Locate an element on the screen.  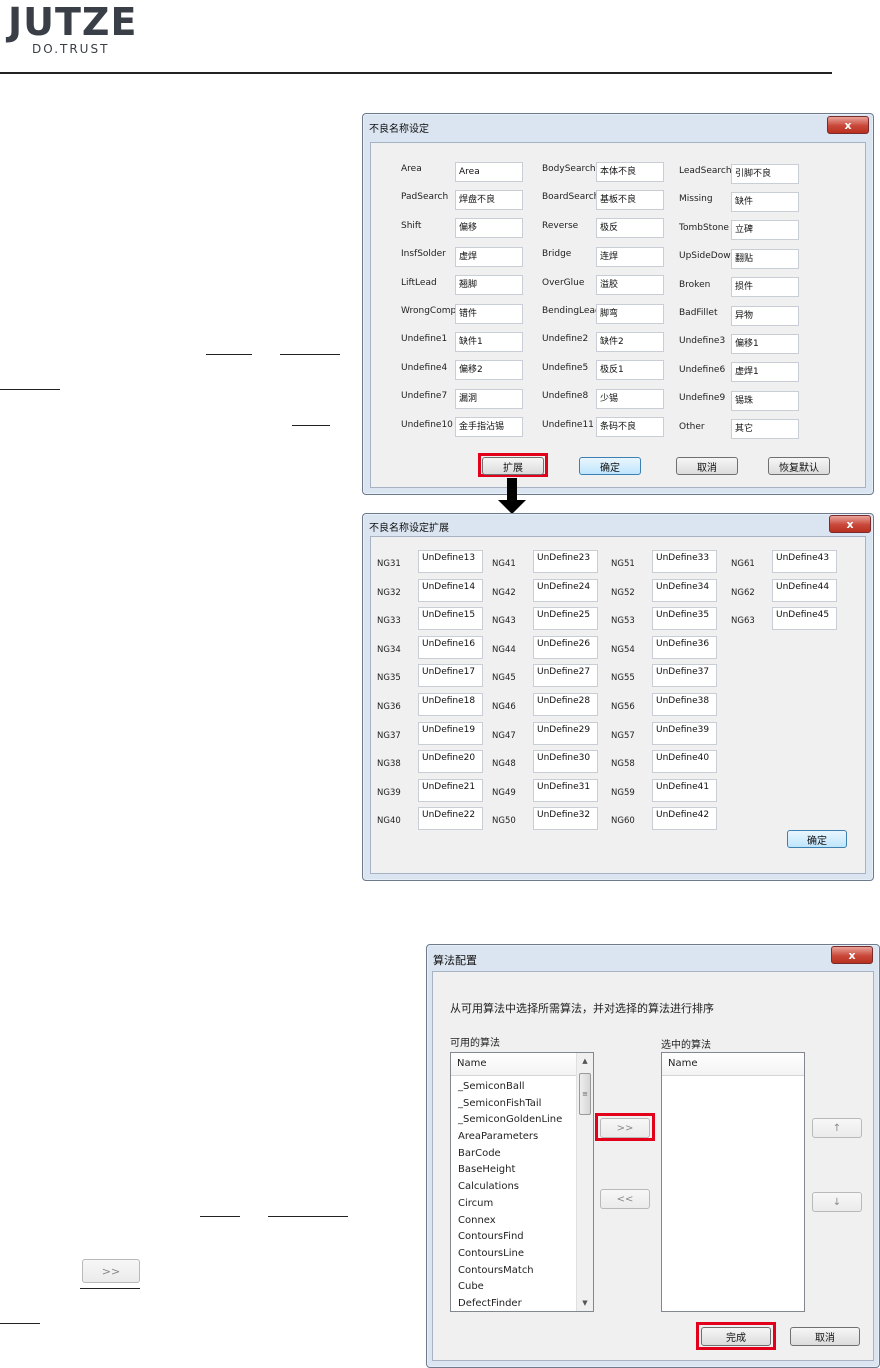
ng-name-input: UnDefine42 is located at coordinates (684, 819).